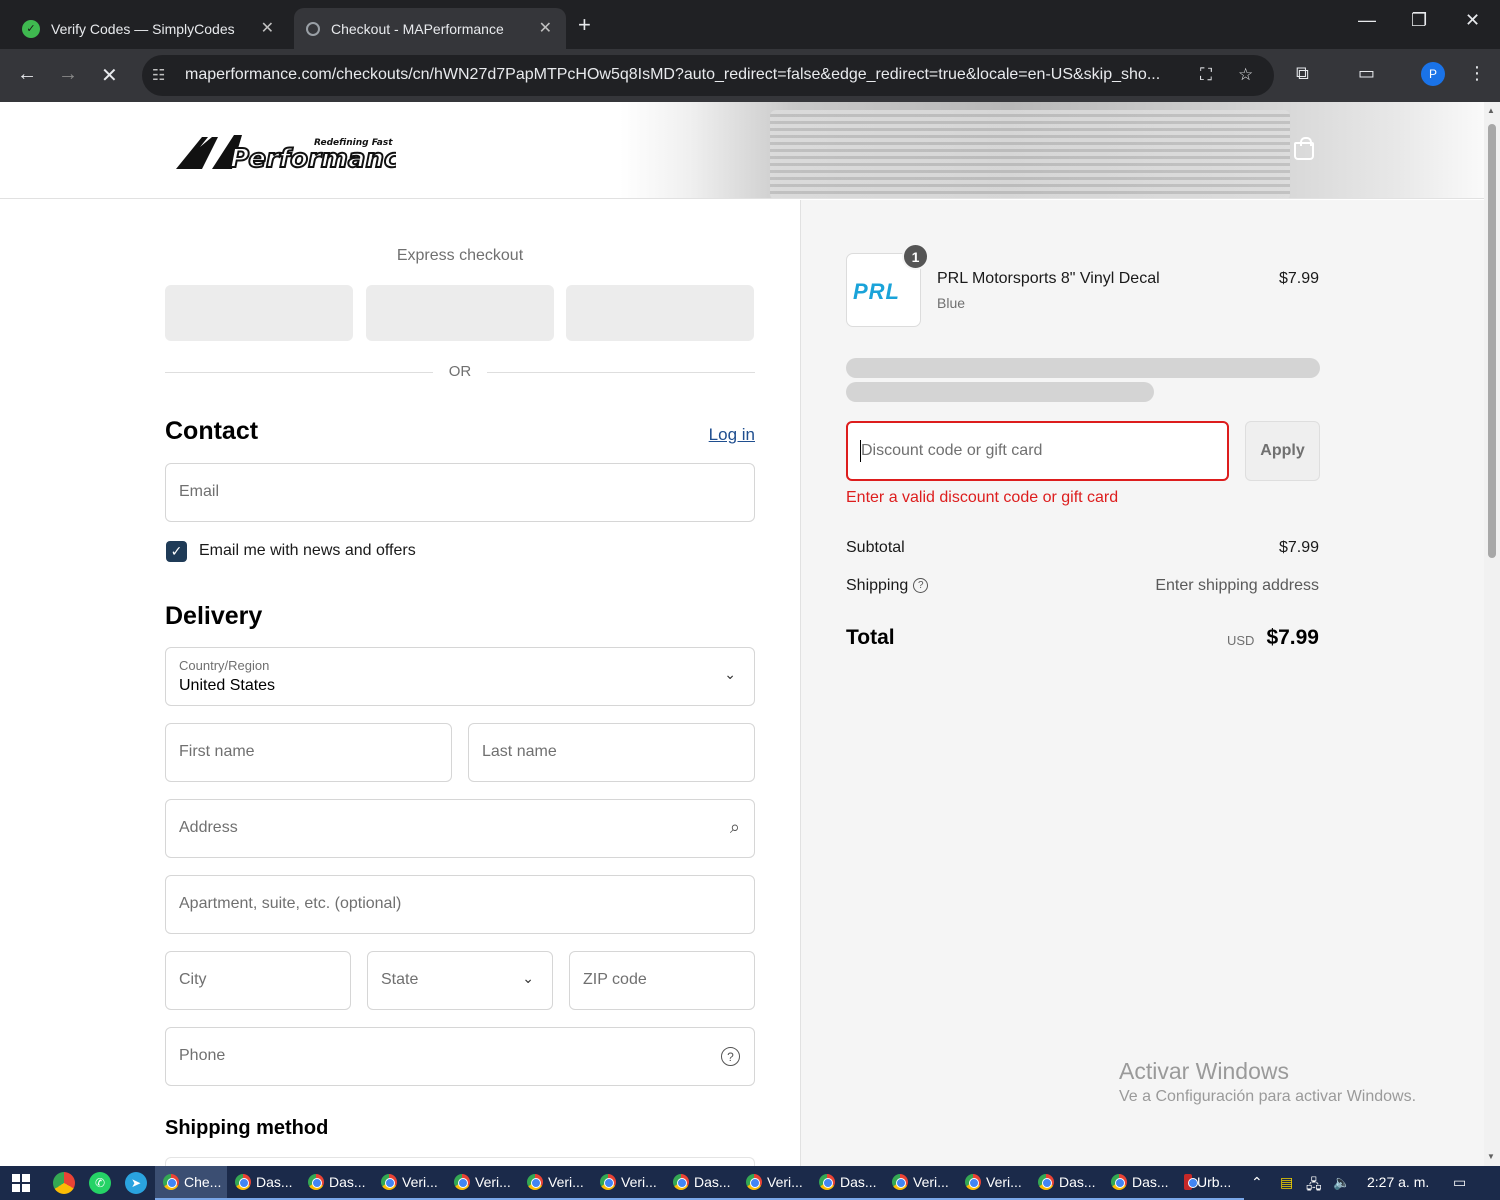  What do you see at coordinates (1286, 1182) in the screenshot?
I see `tray-app-icon: ▤` at bounding box center [1286, 1182].